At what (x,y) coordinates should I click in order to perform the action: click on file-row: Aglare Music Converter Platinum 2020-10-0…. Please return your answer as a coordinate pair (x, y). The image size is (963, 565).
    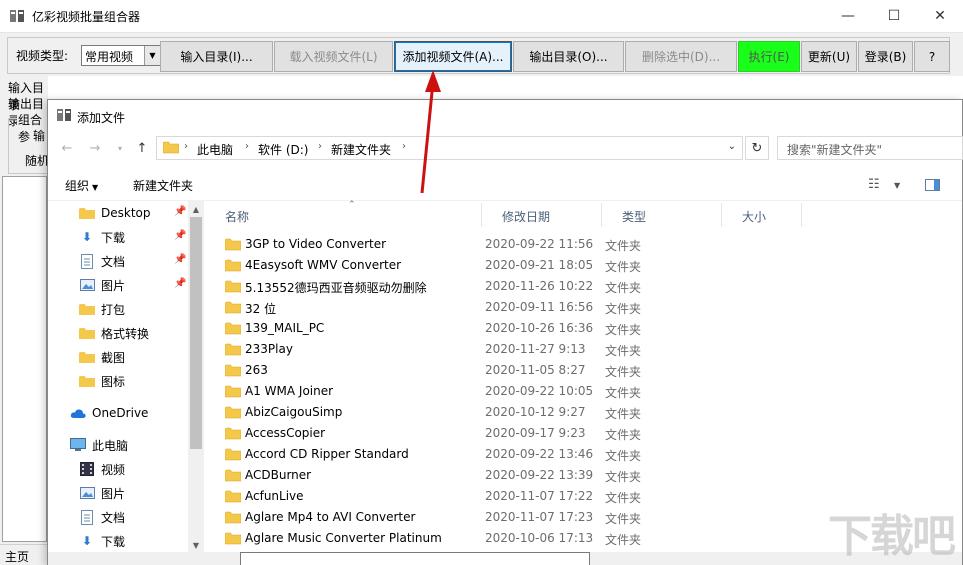
    Looking at the image, I should click on (505, 538).